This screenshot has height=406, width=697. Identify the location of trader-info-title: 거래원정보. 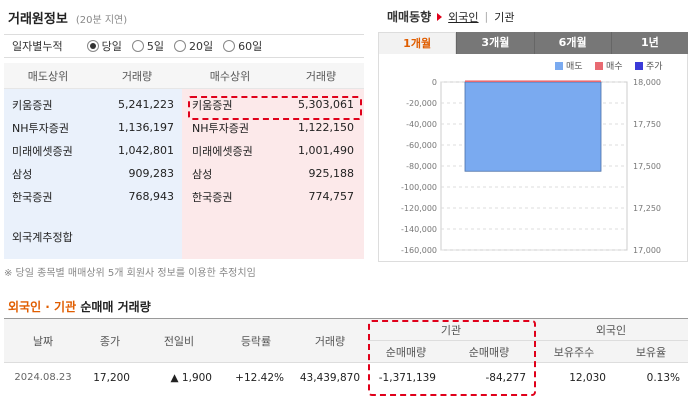
(38, 19).